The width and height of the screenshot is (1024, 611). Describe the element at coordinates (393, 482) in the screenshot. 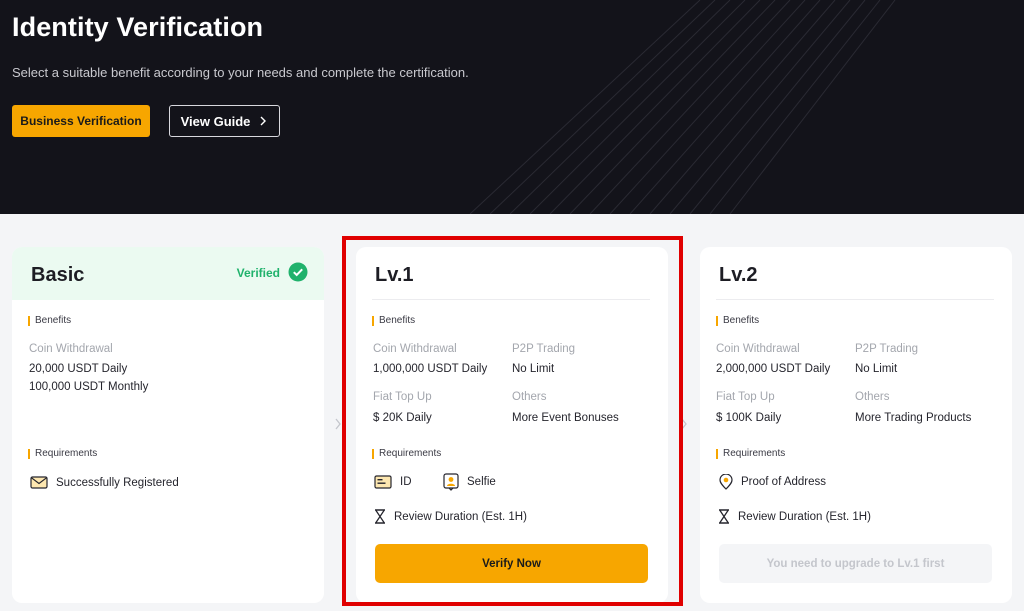

I see `requirement-id: ID` at that location.